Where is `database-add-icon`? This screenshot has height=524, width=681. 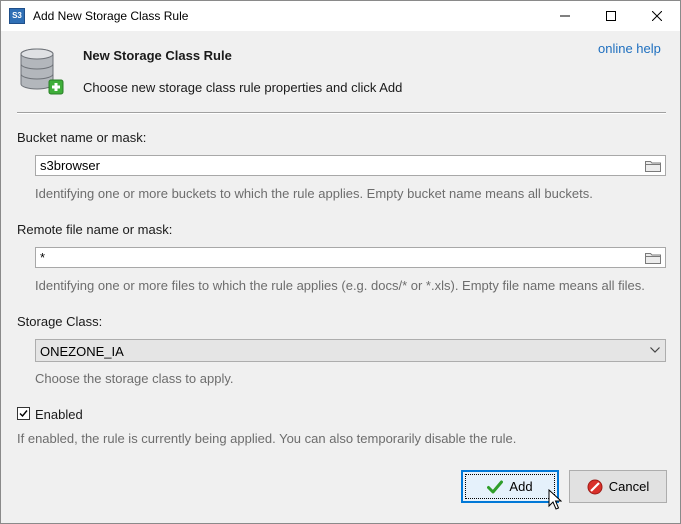
database-add-icon is located at coordinates (42, 71).